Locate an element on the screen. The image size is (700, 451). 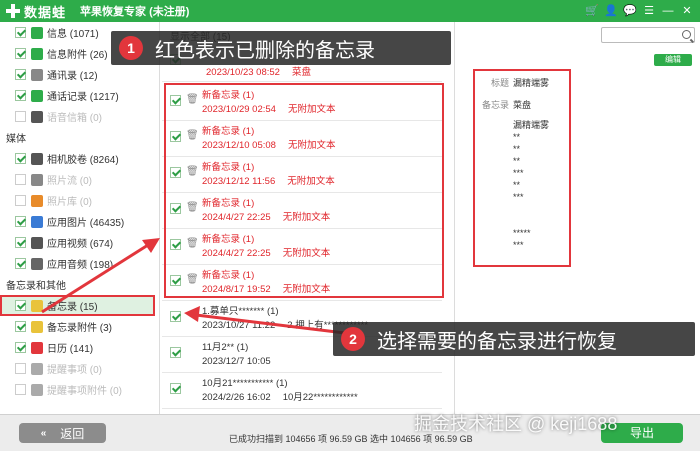
row-text: 11月2** (1) 2023/12/7 10:05 is located at coordinates (242, 355).